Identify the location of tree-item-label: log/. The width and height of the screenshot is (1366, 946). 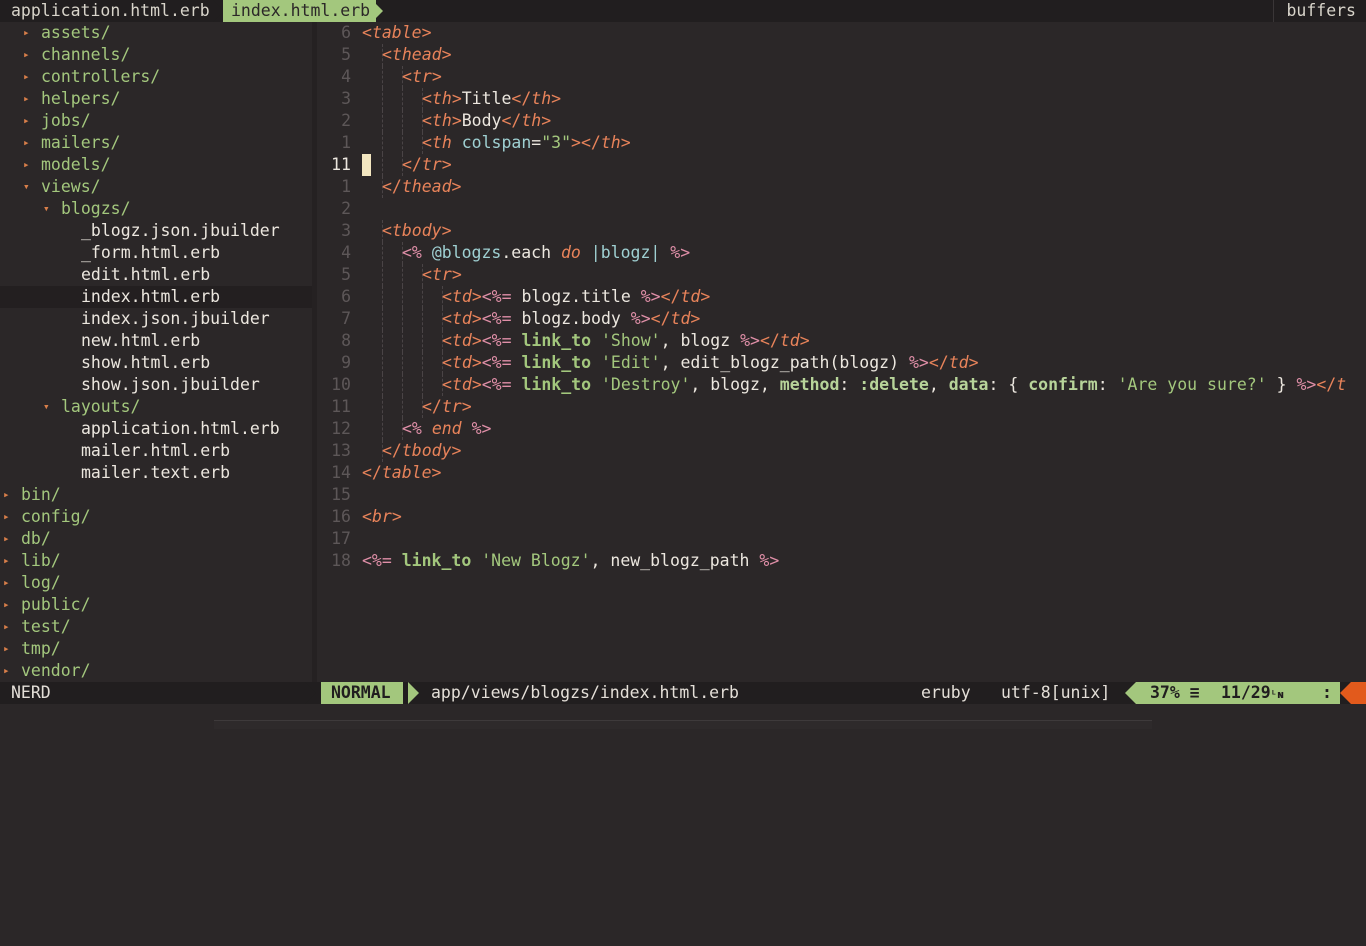
(41, 582).